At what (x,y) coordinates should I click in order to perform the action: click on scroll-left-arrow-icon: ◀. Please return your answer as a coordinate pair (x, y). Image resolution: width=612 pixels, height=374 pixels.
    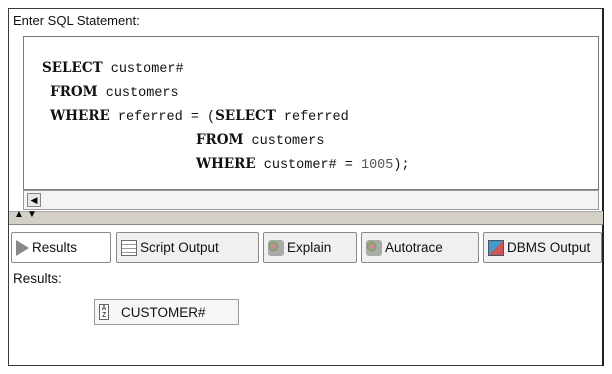
    Looking at the image, I should click on (34, 200).